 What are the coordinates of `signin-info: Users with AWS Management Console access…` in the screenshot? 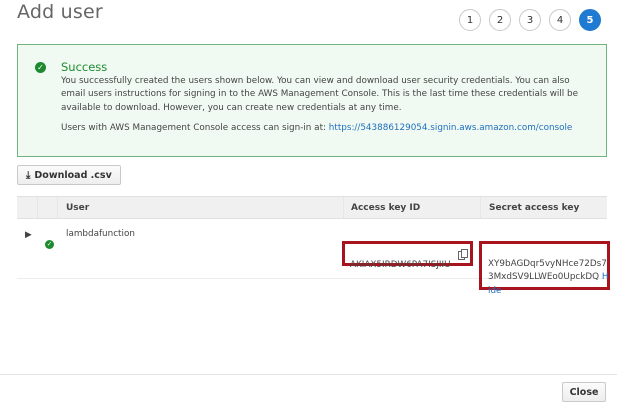 It's located at (316, 128).